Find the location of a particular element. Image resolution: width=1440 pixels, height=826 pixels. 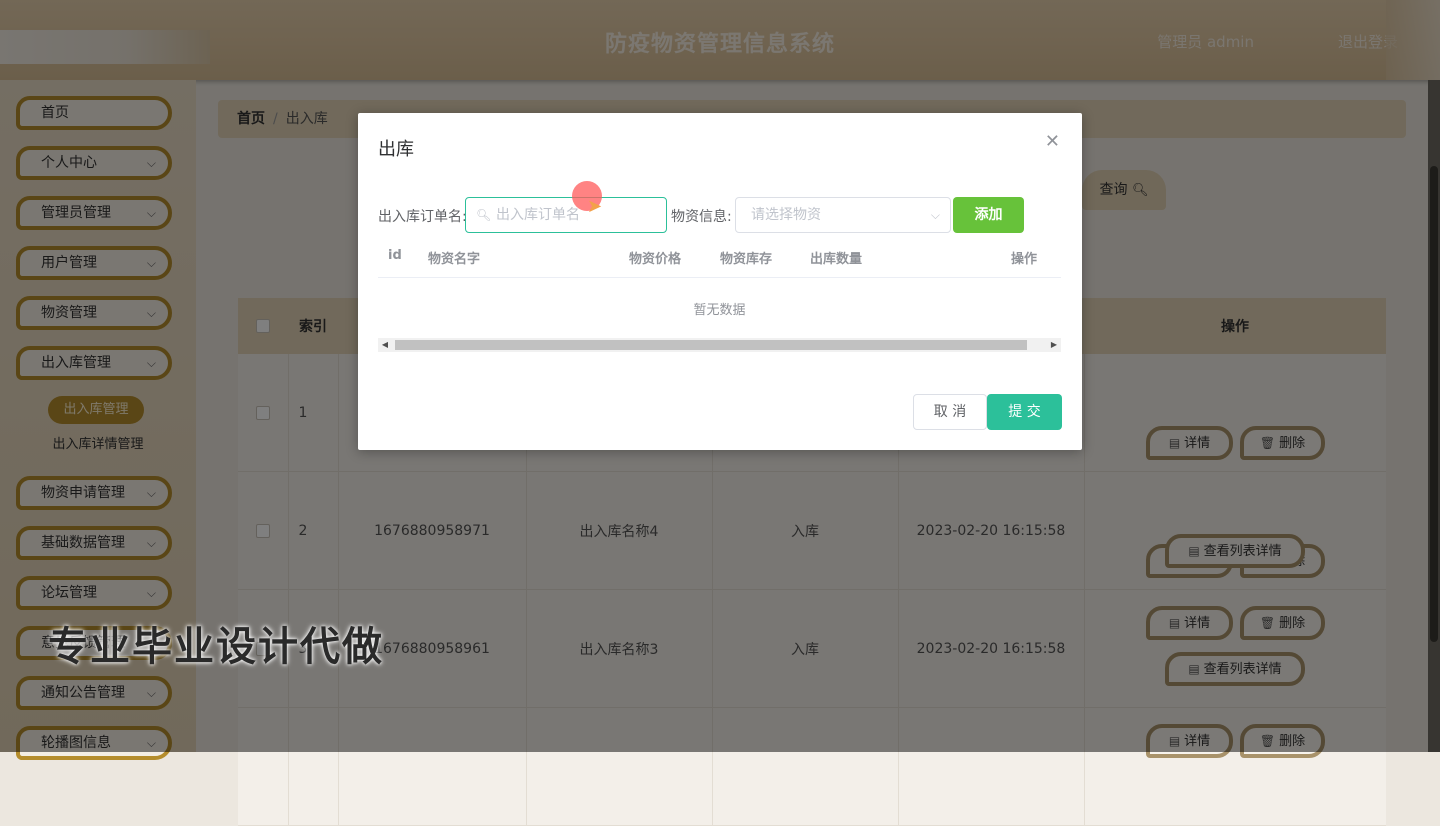

empty-state: 暂无数据 is located at coordinates (719, 310).